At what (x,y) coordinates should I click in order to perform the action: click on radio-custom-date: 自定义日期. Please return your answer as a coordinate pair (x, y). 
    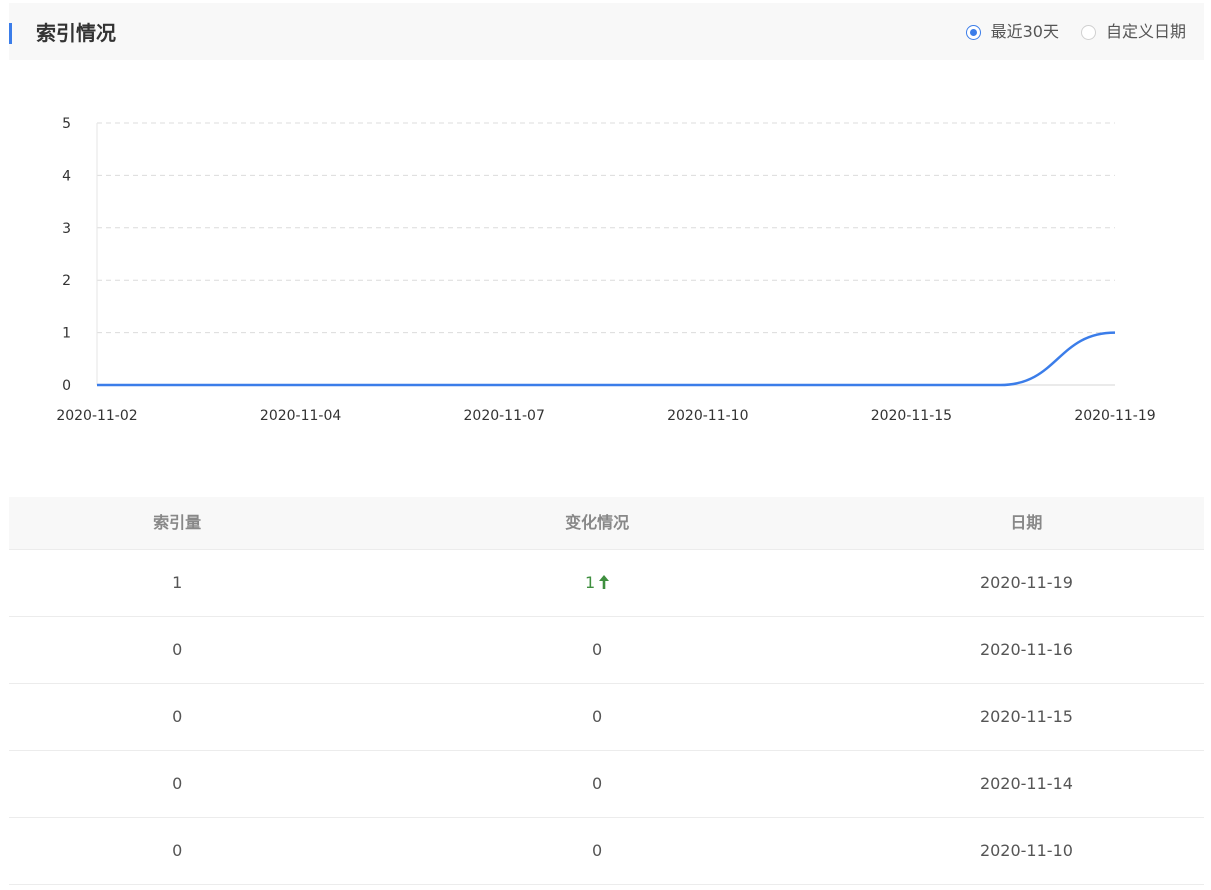
    Looking at the image, I should click on (1133, 32).